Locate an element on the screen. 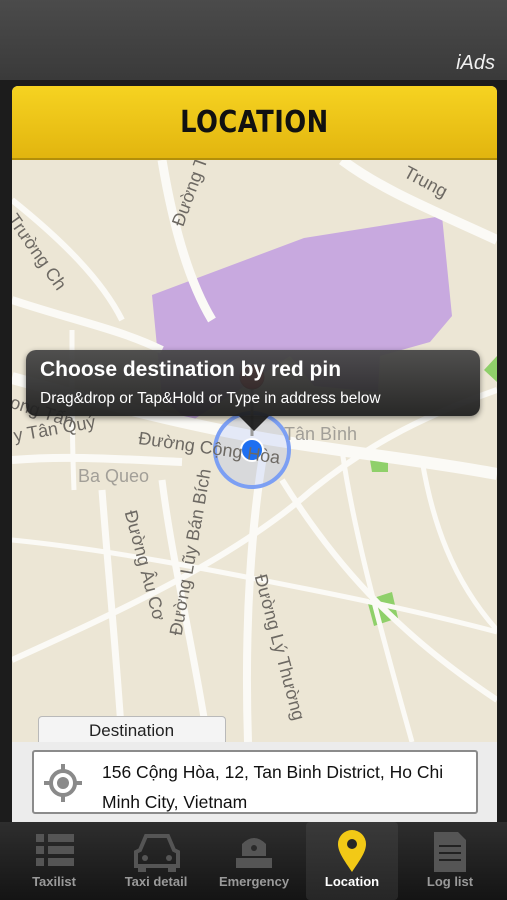  top-bar: iAds is located at coordinates (253, 40).